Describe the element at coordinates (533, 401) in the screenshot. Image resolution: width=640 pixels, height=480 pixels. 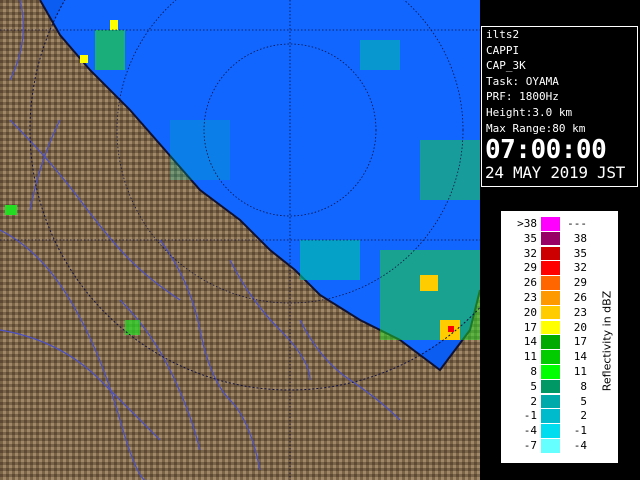
I see `legend-low-value: 2` at that location.